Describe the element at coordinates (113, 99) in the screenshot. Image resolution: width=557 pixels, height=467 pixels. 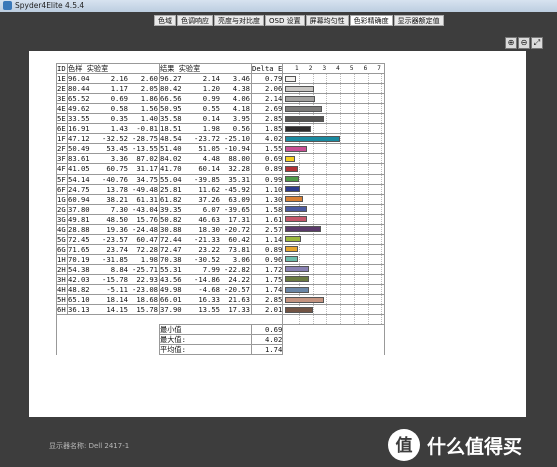
I see `ref-lab: 65.52 0.69 1.86` at that location.